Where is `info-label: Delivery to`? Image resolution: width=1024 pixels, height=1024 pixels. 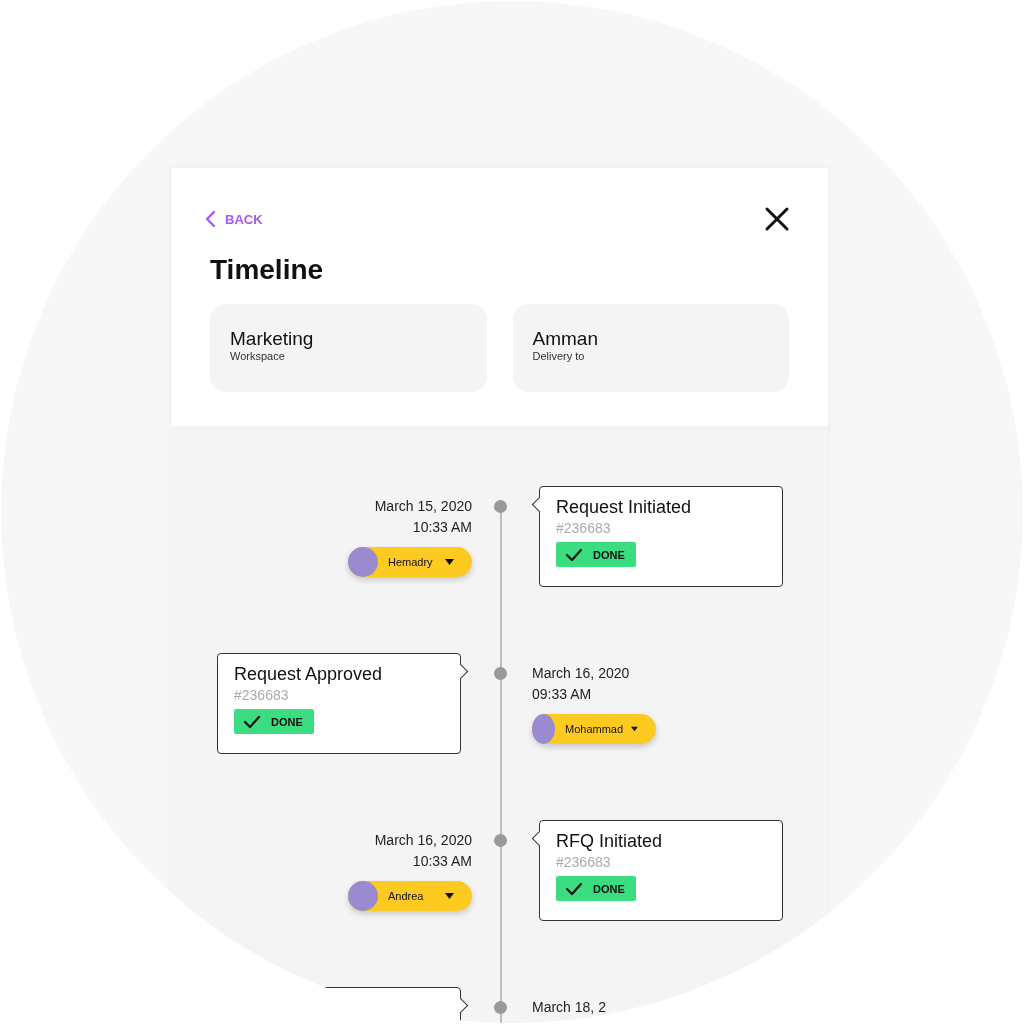 info-label: Delivery to is located at coordinates (558, 356).